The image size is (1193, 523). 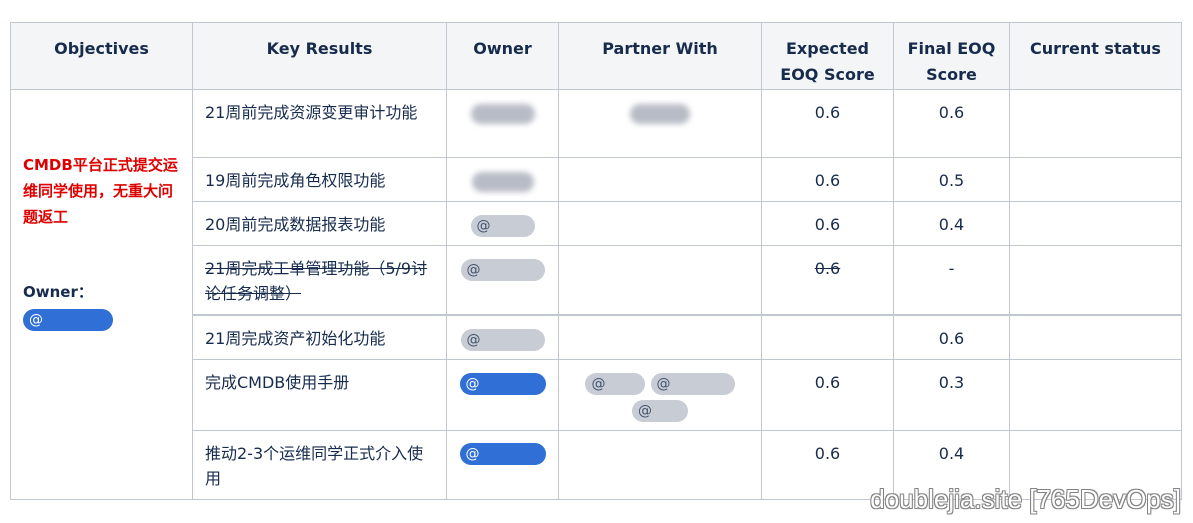 I want to click on final-score-cell: 0.5, so click(x=951, y=179).